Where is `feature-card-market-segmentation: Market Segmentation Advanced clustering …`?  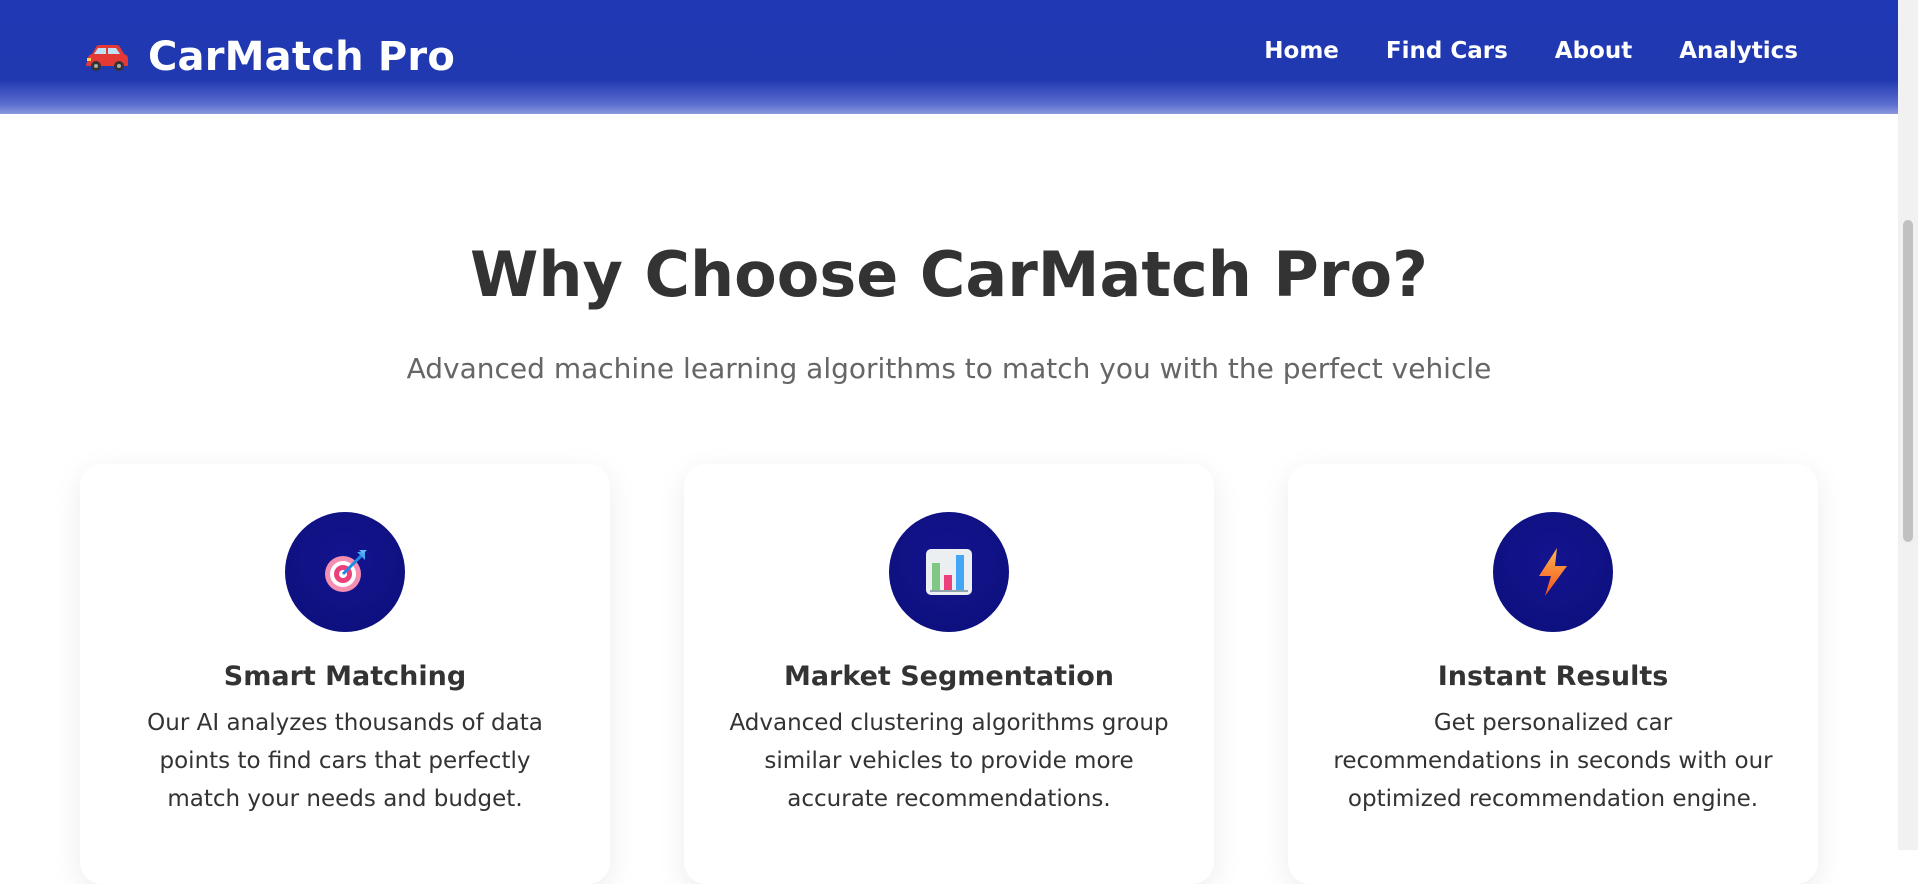
feature-card-market-segmentation: Market Segmentation Advanced clustering … is located at coordinates (949, 674).